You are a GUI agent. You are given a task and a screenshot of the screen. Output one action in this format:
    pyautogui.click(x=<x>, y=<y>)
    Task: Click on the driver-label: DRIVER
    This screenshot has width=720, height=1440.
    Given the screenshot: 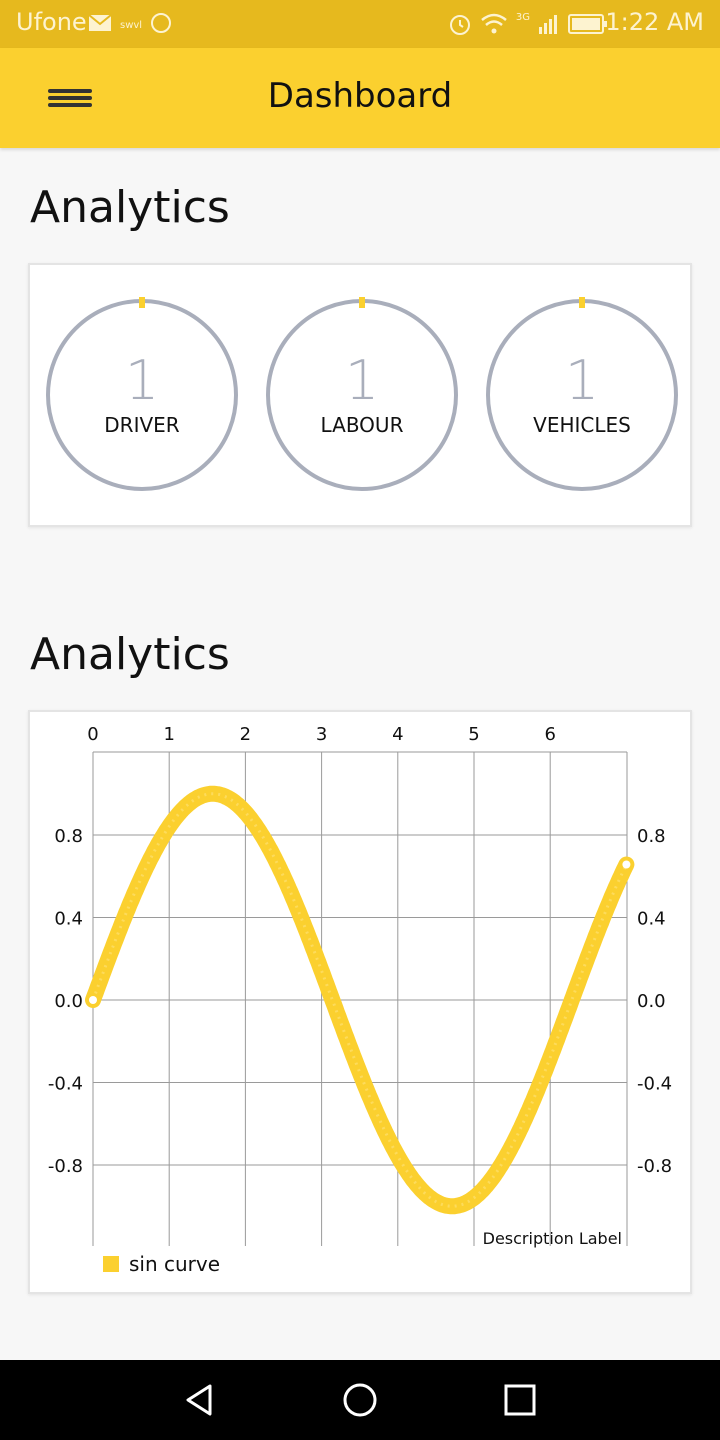 What is the action you would take?
    pyautogui.click(x=142, y=425)
    